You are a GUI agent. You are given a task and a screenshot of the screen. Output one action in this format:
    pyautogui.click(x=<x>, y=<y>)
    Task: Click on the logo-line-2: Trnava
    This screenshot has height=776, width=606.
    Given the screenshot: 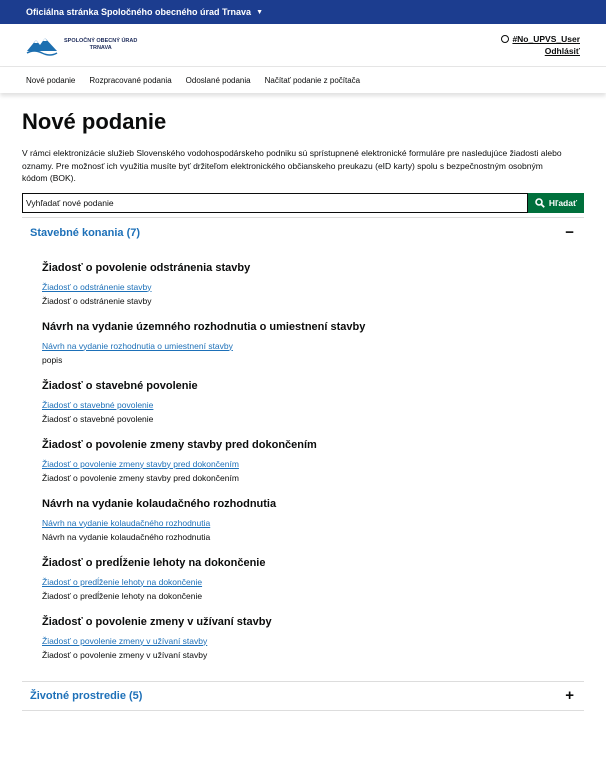 What is the action you would take?
    pyautogui.click(x=100, y=48)
    